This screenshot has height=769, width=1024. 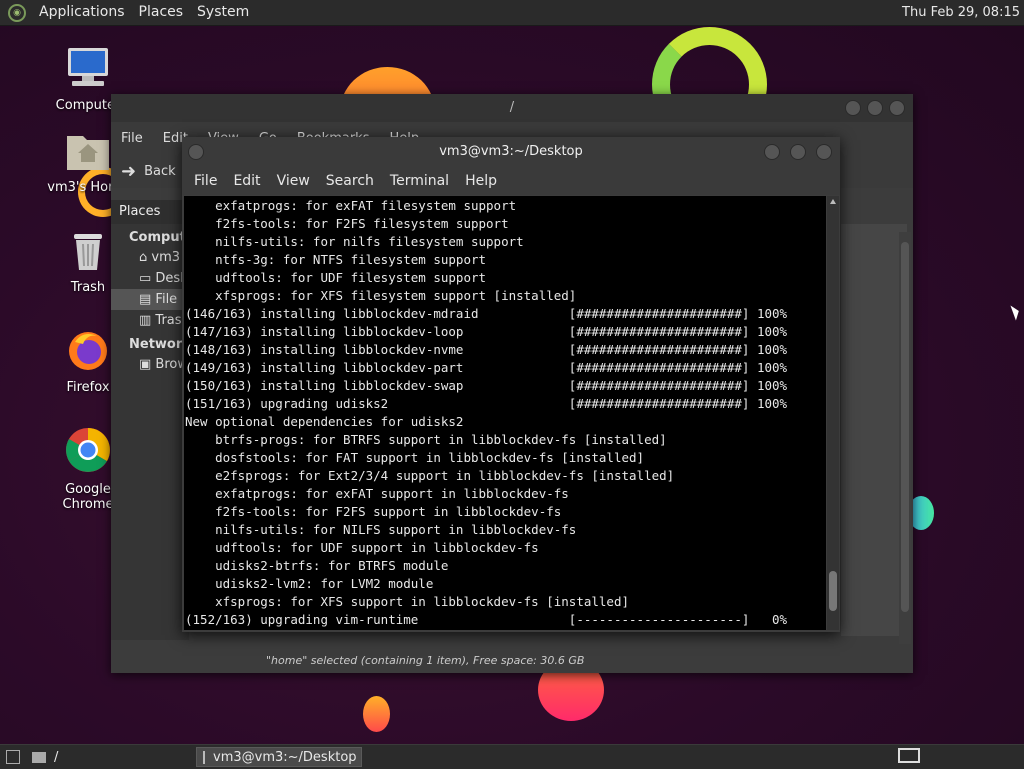 I want to click on window-title: vm3@vm3:~/Desktop, so click(x=511, y=151).